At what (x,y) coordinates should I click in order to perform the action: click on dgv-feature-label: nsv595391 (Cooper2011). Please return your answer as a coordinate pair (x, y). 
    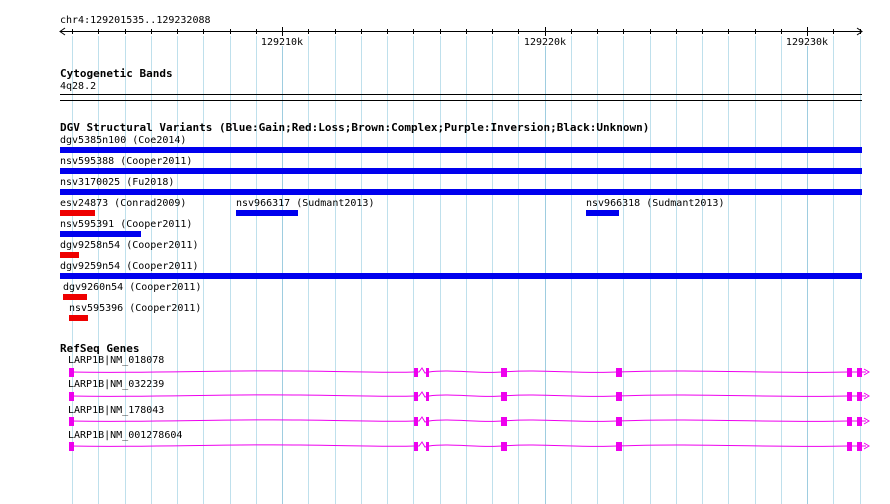
    Looking at the image, I should click on (126, 224).